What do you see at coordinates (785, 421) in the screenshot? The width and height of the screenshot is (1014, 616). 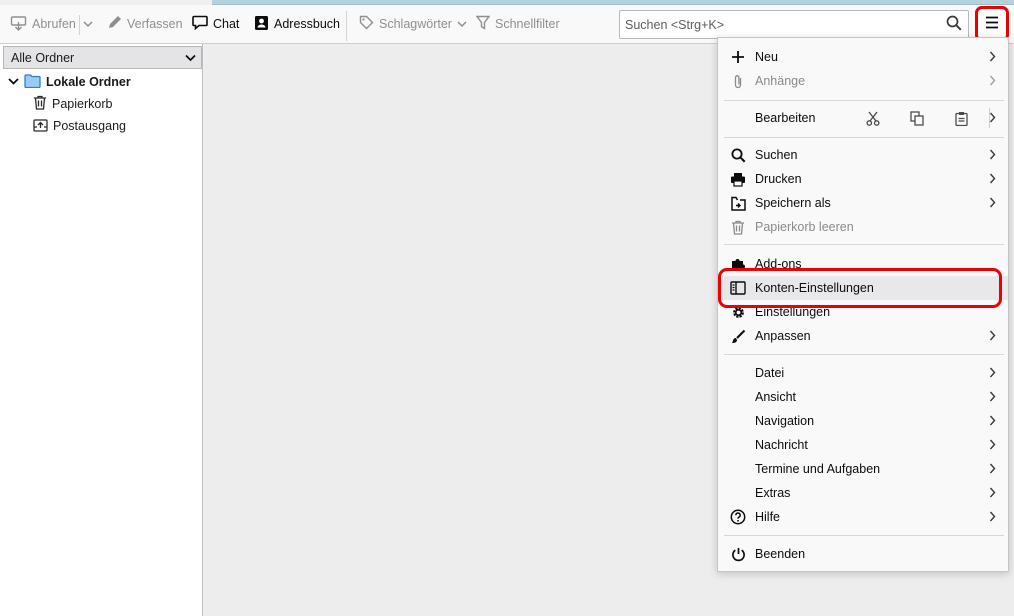 I see `menu-item-label: Navigation` at bounding box center [785, 421].